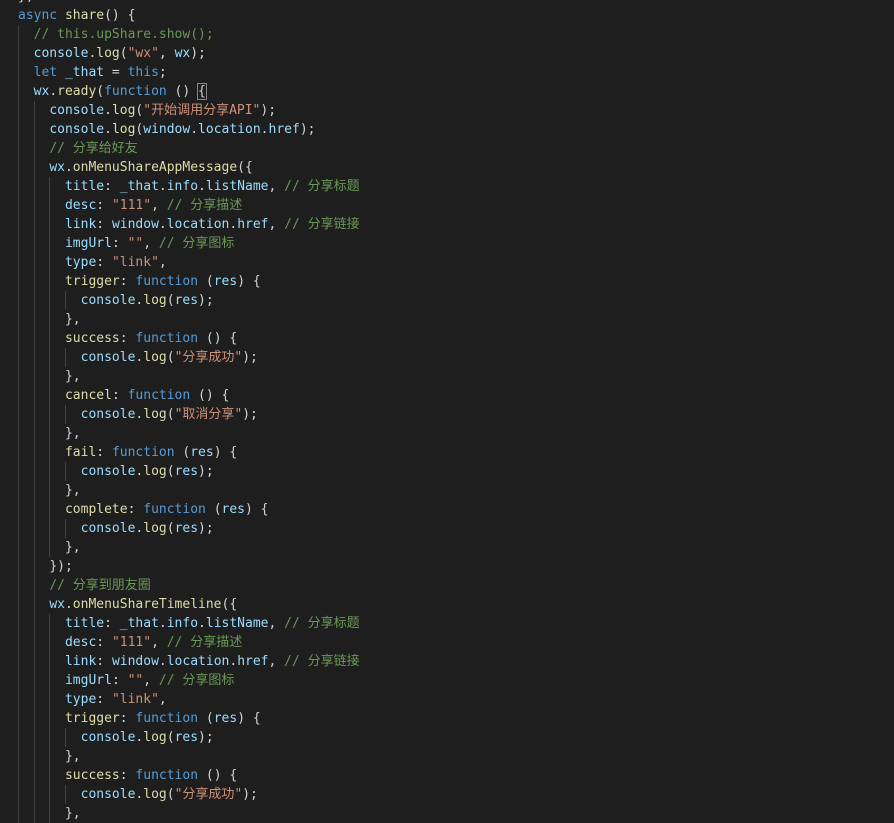  Describe the element at coordinates (447, 129) in the screenshot. I see `code-line: console.log(window.location.href);` at that location.